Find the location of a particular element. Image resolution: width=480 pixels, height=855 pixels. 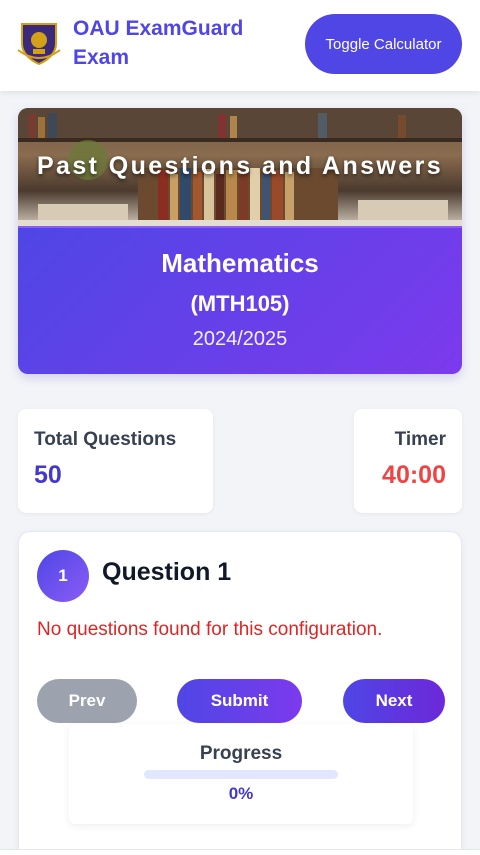

subject-title: Mathematics is located at coordinates (240, 263).